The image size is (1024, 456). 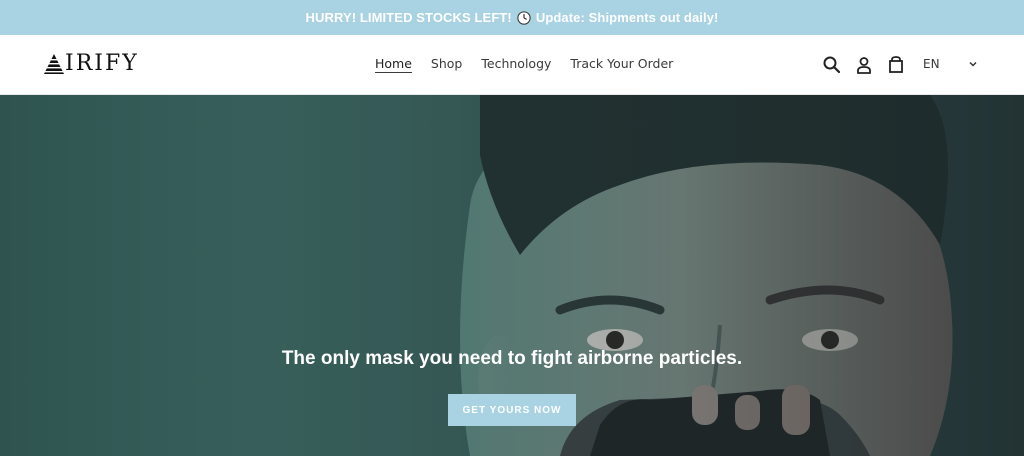 What do you see at coordinates (512, 410) in the screenshot?
I see `get-yours-now-button: GET YOURS NOW` at bounding box center [512, 410].